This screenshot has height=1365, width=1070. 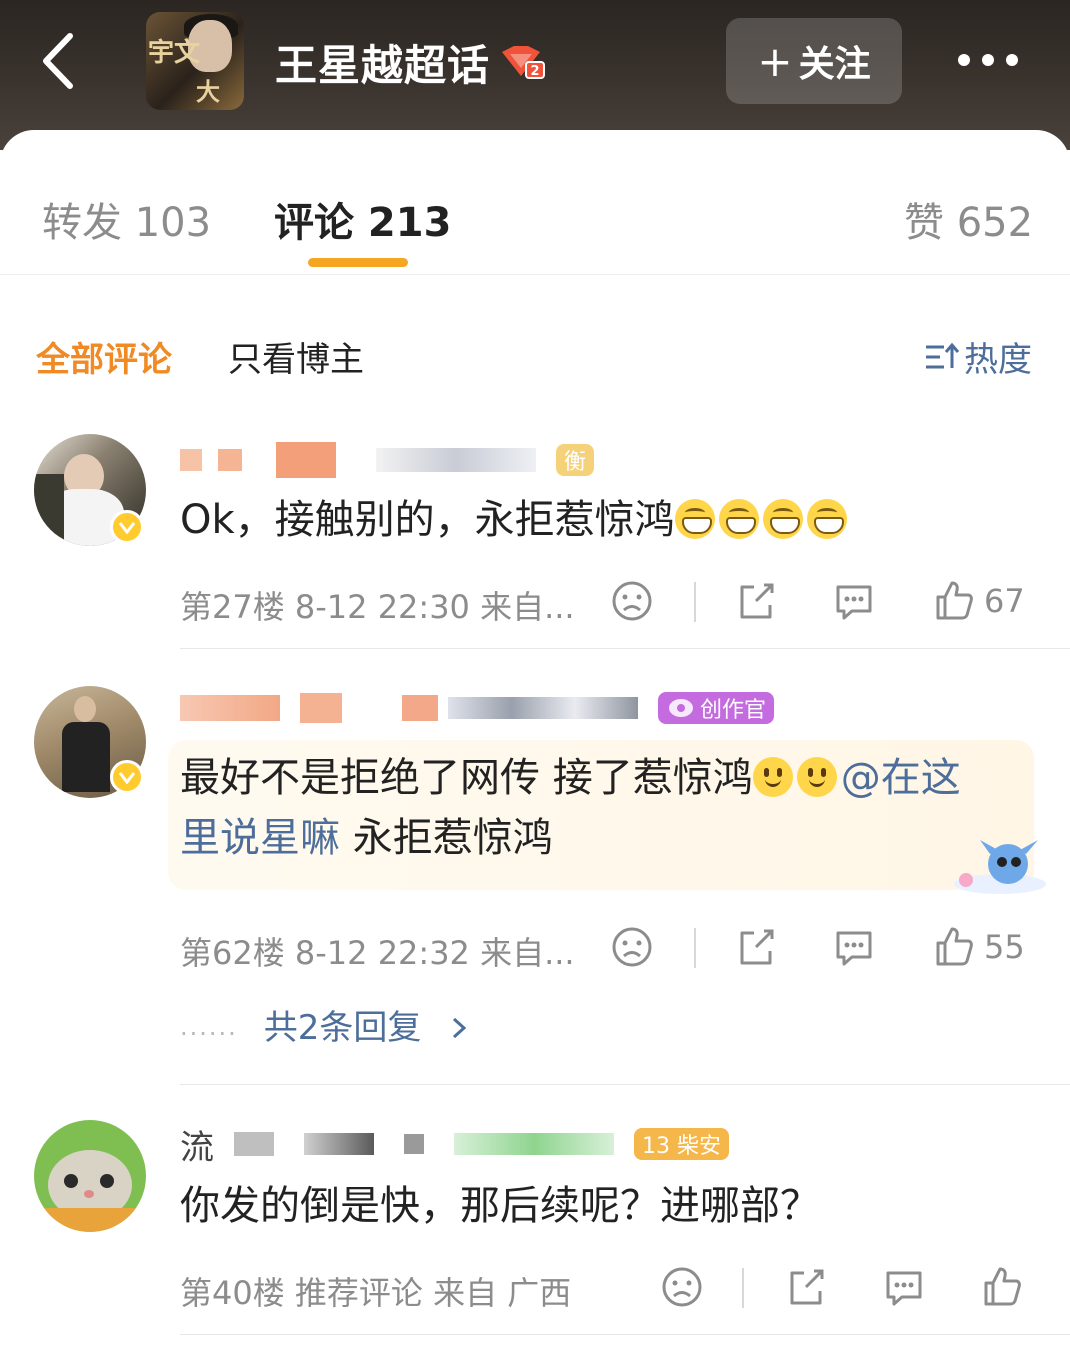 I want to click on filter-blogger-only: 只看博主, so click(x=296, y=356).